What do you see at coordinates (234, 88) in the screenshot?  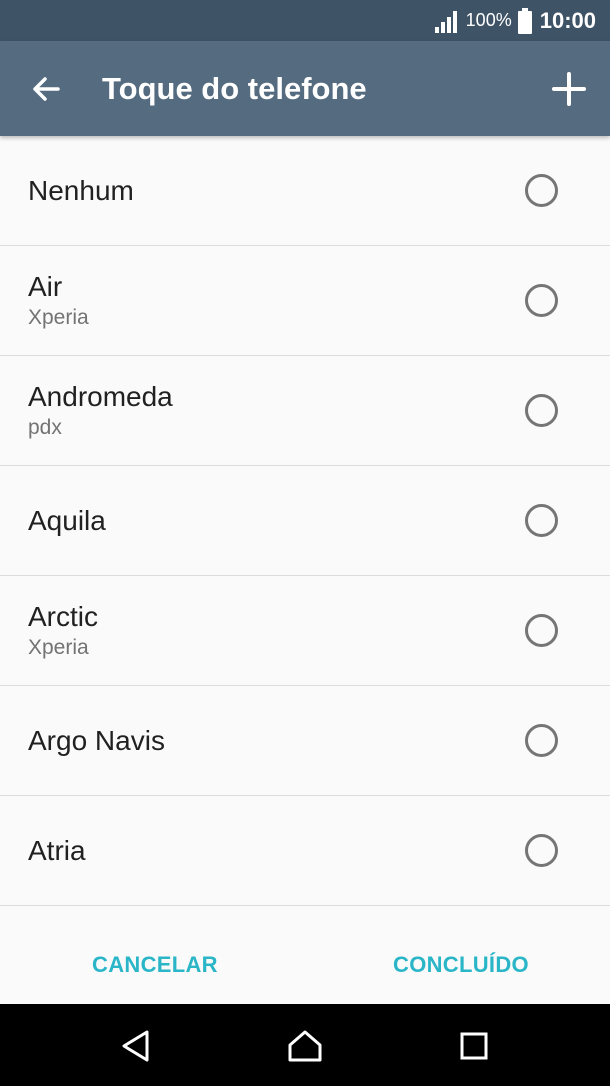 I see `page-title: Toque do telefone` at bounding box center [234, 88].